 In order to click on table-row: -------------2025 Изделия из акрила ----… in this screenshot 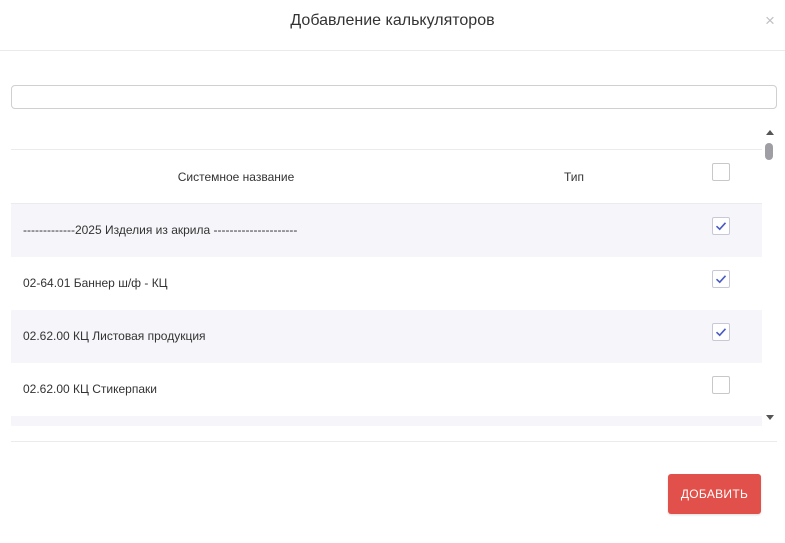, I will do `click(386, 230)`.